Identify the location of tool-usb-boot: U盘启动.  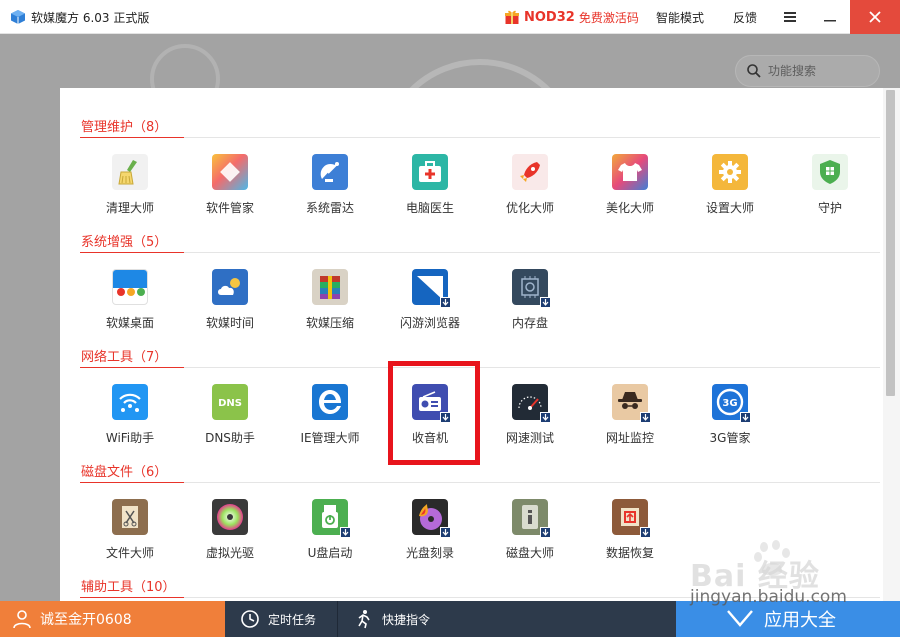
(330, 529).